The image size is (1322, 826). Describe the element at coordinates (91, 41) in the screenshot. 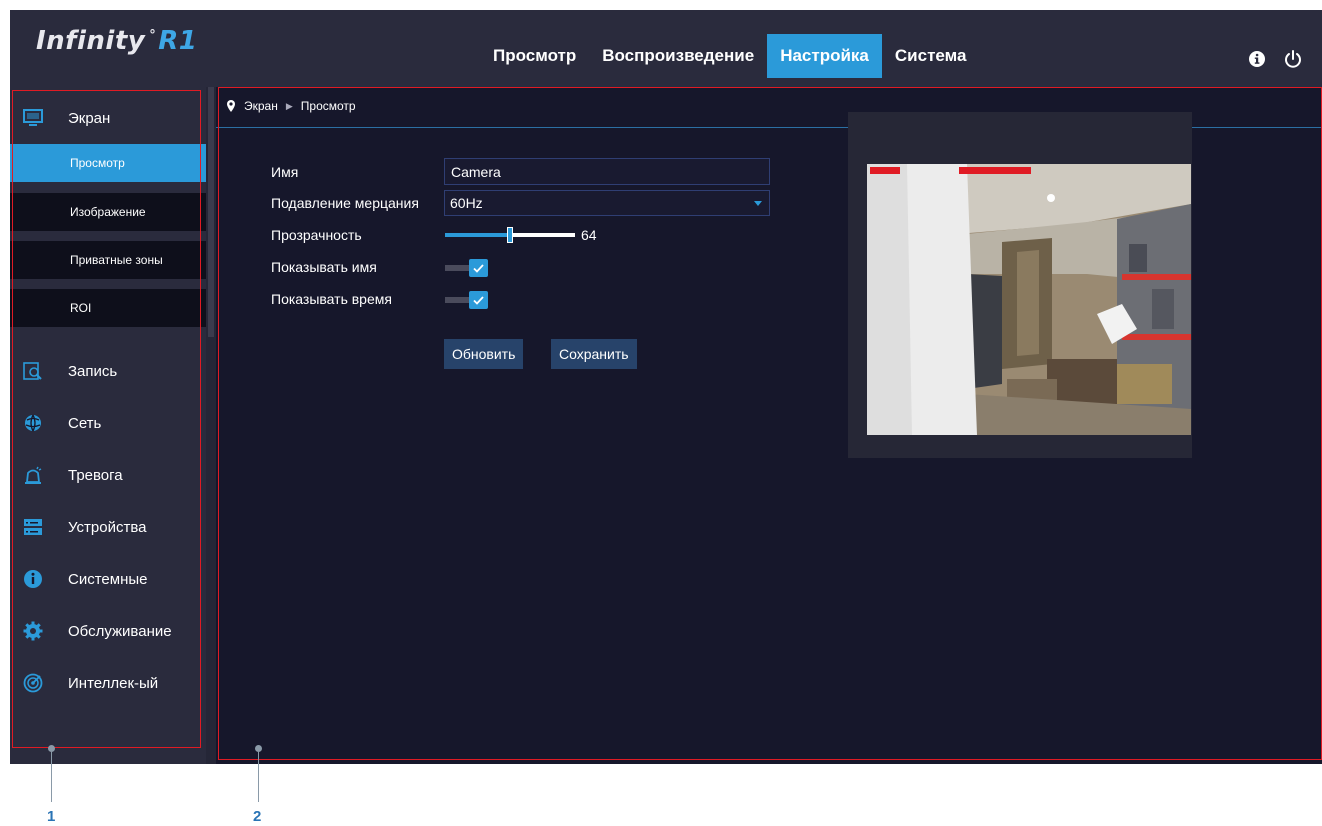

I see `logo-brand: Infinity` at that location.